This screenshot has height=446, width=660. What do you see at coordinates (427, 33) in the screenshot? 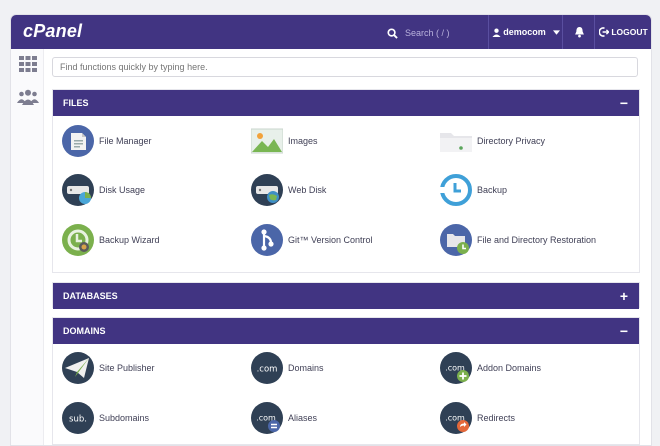
I see `search-placeholder: Search ( / )` at bounding box center [427, 33].